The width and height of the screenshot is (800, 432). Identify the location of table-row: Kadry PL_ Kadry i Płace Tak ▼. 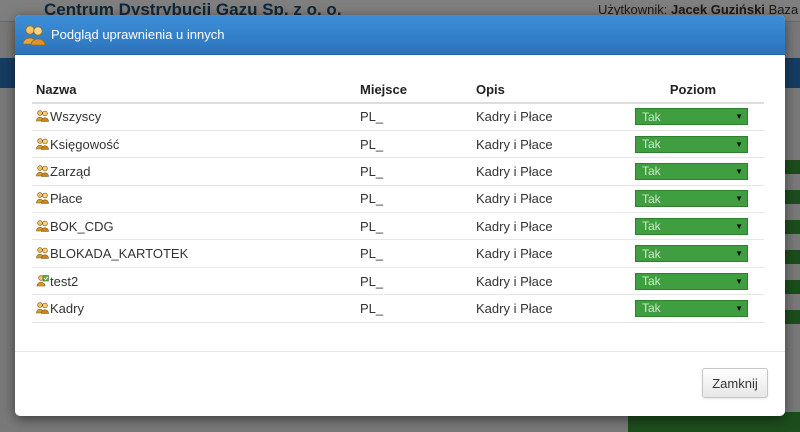
(398, 308).